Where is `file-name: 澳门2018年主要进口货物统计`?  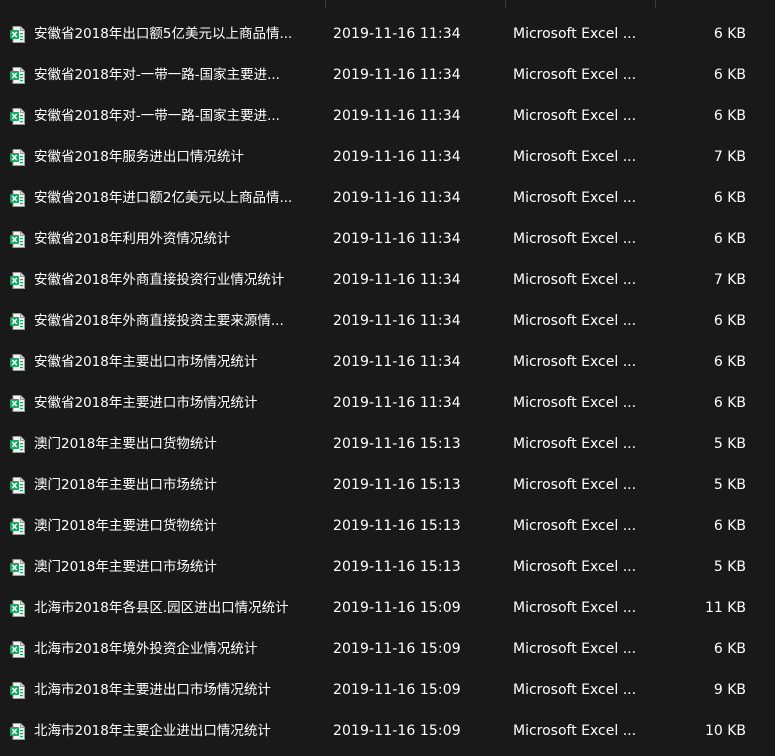
file-name: 澳门2018年主要进口货物统计 is located at coordinates (178, 526).